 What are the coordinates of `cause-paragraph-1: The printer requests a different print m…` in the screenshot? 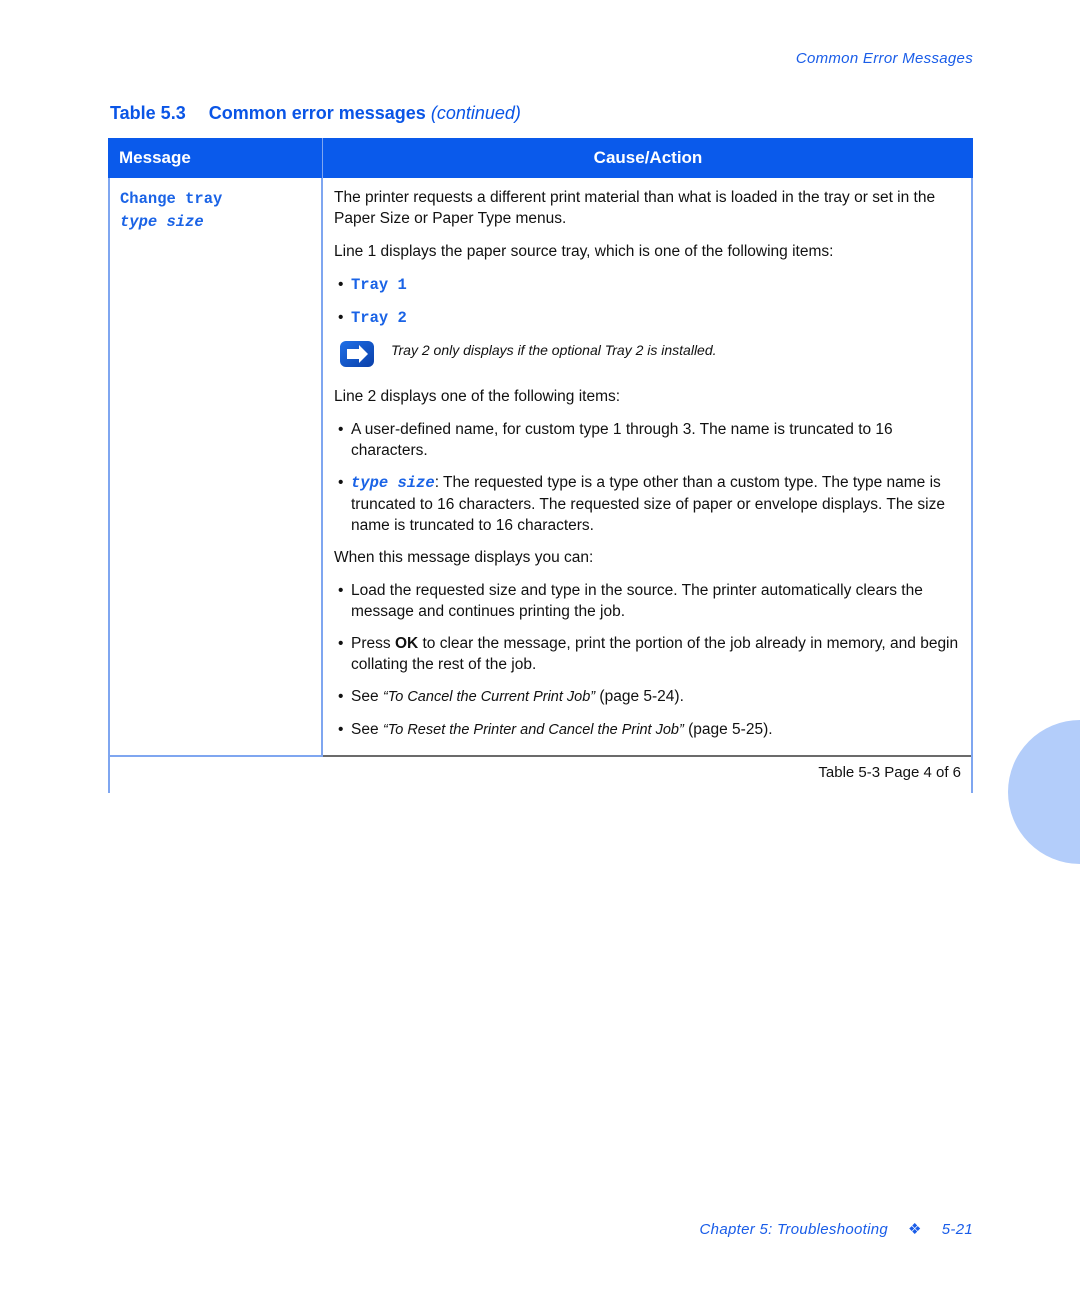 It's located at (635, 208).